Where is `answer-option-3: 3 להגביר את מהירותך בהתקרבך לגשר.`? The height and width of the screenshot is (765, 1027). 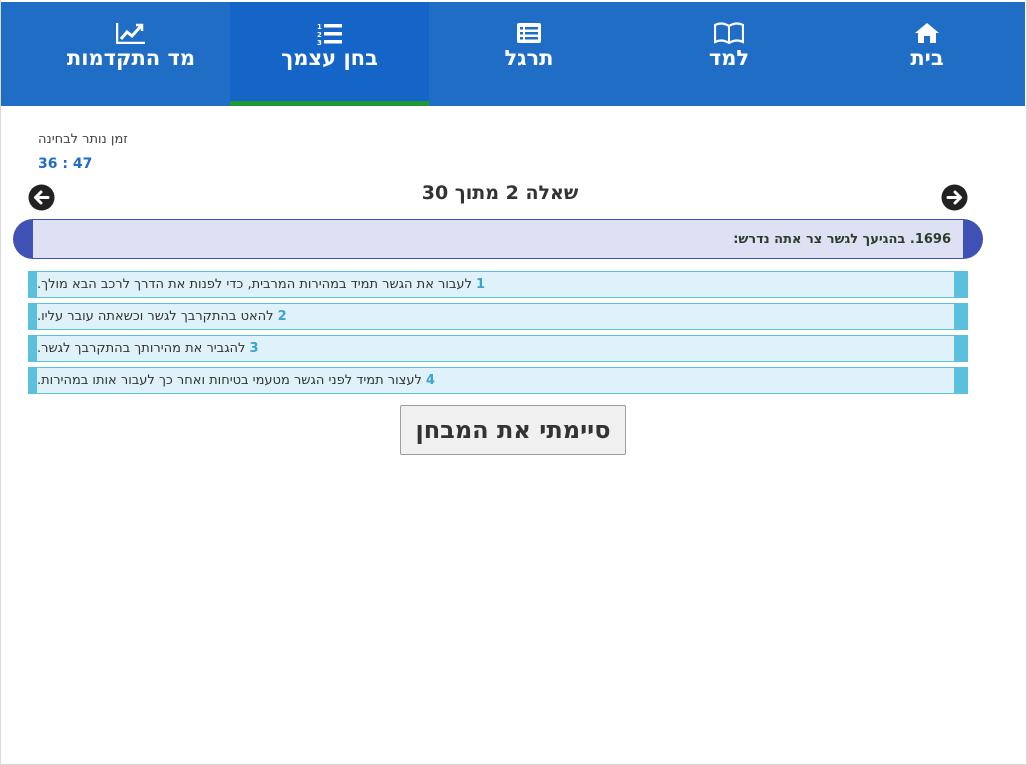
answer-option-3: 3 להגביר את מהירותך בהתקרבך לגשר. is located at coordinates (498, 348).